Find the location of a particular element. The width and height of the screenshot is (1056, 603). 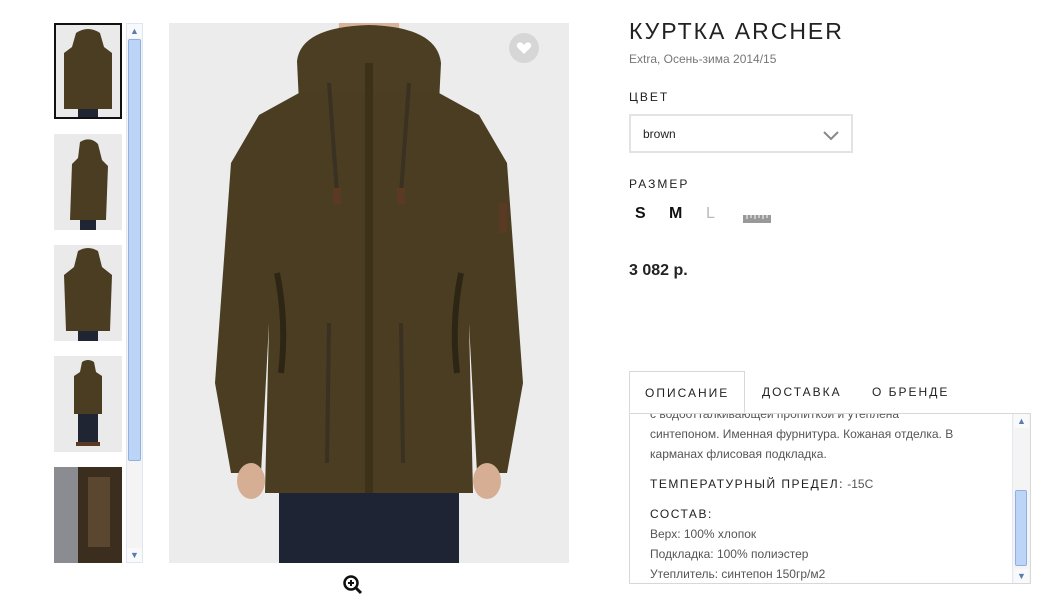

thumbnail-strip is located at coordinates (89, 293).